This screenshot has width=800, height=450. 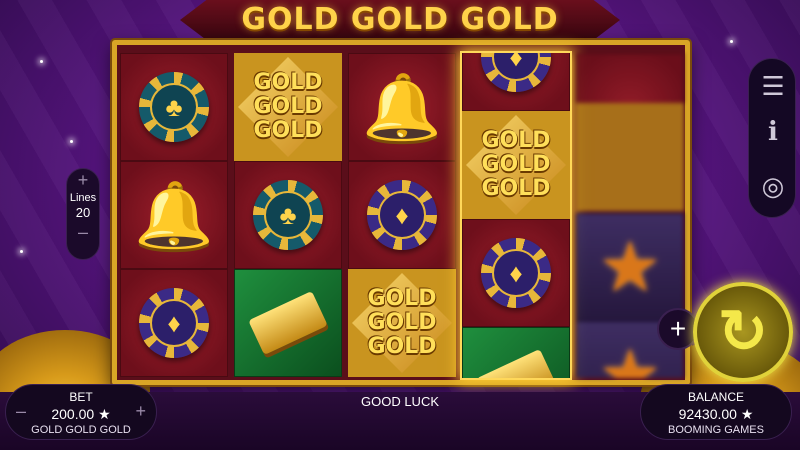 What do you see at coordinates (81, 430) in the screenshot?
I see `game-name: GOLD GOLD GOLD` at bounding box center [81, 430].